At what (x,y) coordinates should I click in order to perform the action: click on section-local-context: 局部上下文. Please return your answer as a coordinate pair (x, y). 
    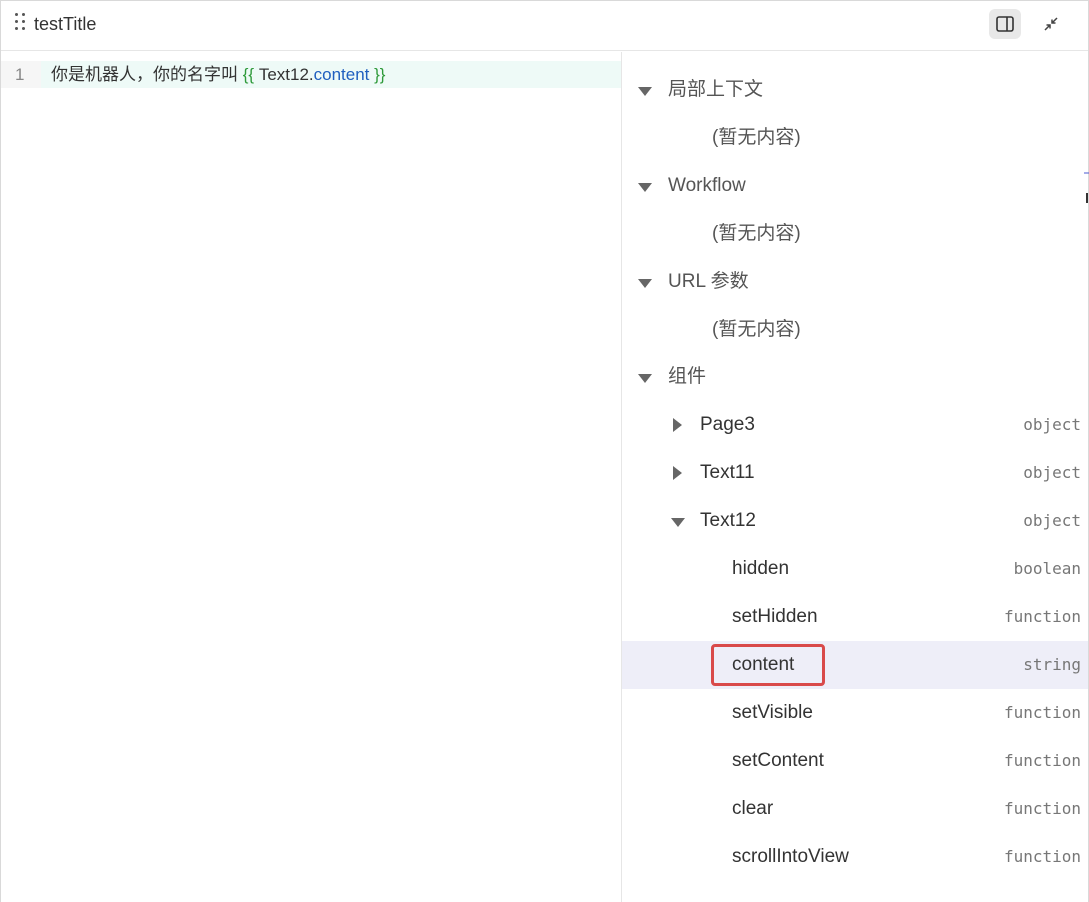
    Looking at the image, I should click on (855, 90).